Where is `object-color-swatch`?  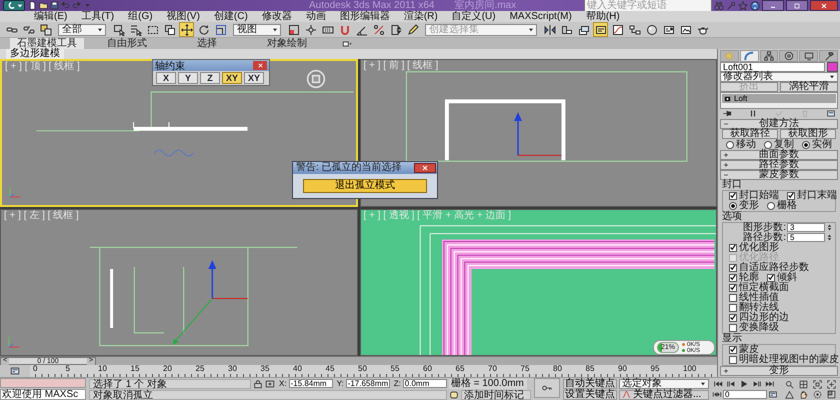
object-color-swatch is located at coordinates (832, 67).